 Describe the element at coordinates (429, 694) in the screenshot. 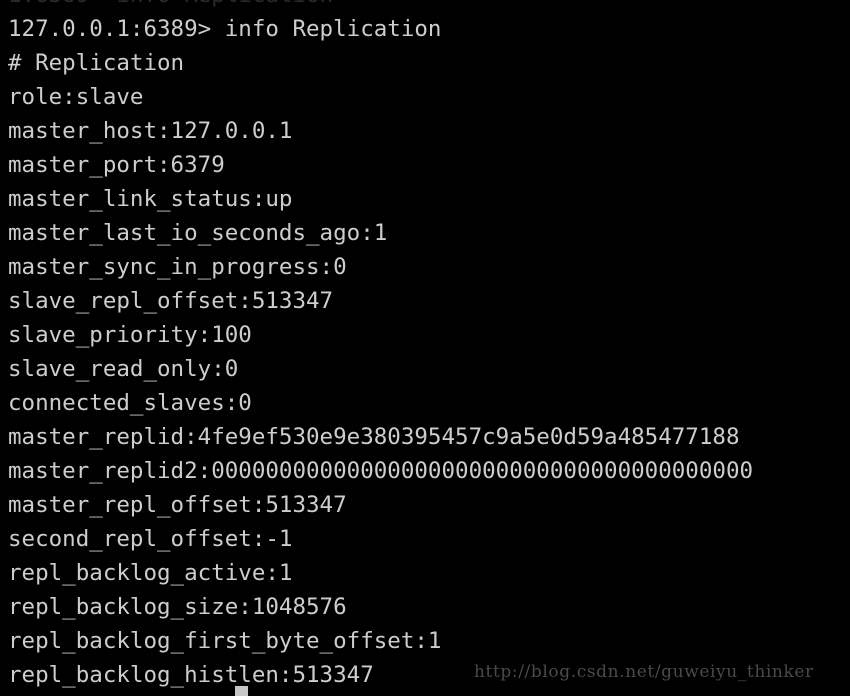

I see `terminal-line-next-prompt: 127.0.0.1:6389>` at that location.